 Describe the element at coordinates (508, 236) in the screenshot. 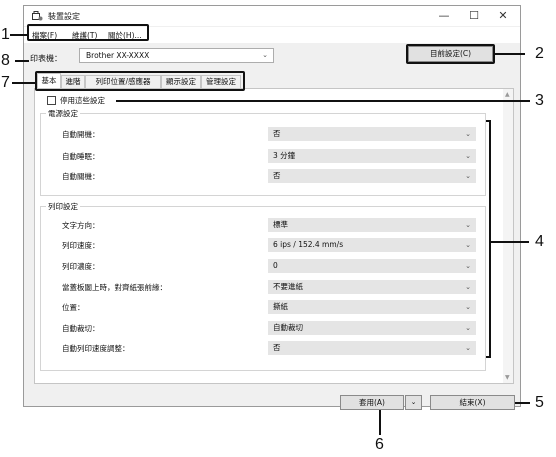

I see `vertical-scrollbar: ▲ ▼` at that location.